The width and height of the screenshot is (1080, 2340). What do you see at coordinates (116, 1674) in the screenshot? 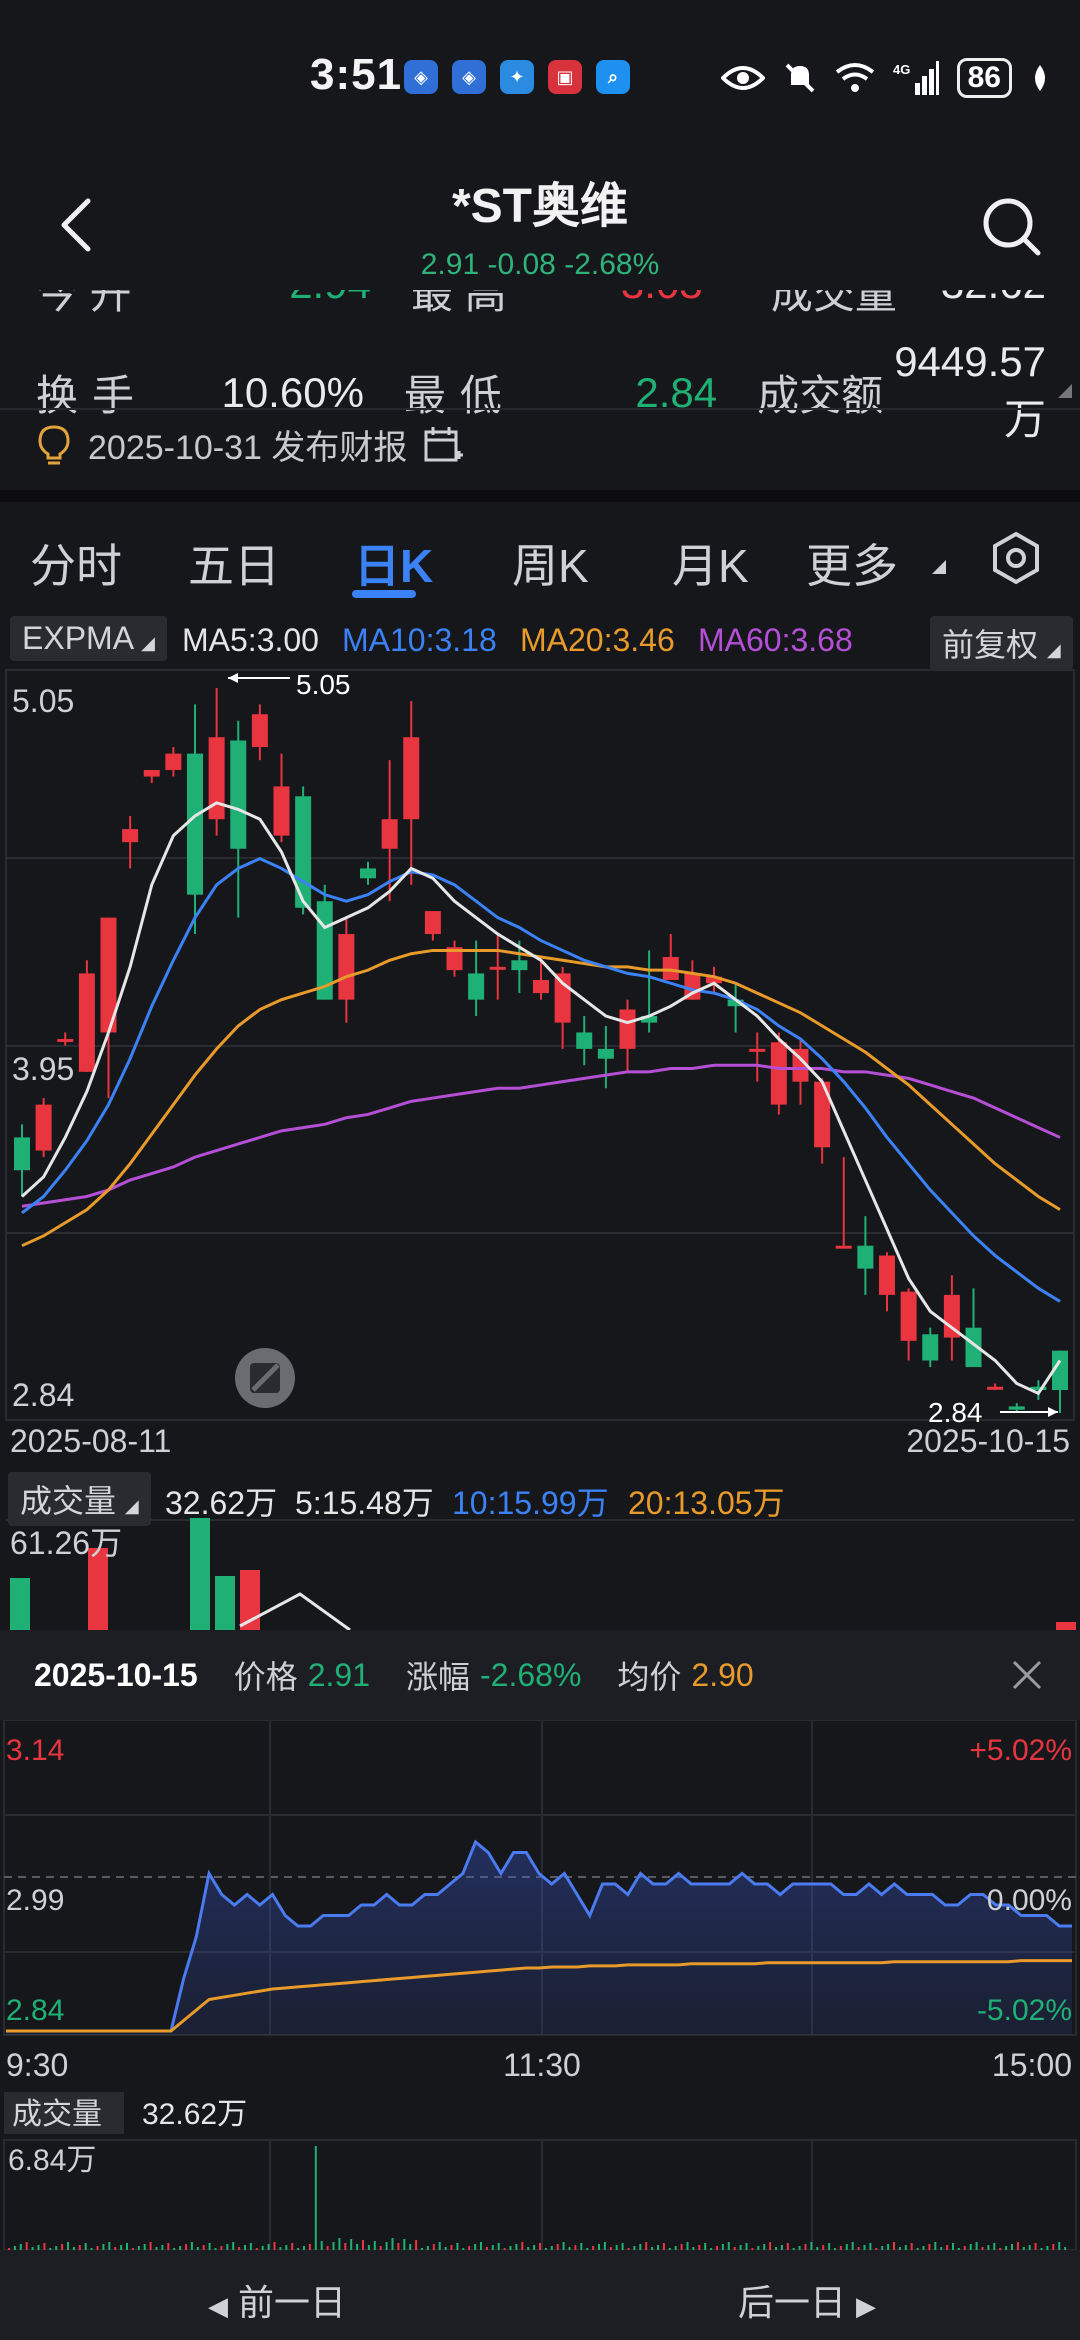
I see `popup-date: 2025-10-15` at bounding box center [116, 1674].